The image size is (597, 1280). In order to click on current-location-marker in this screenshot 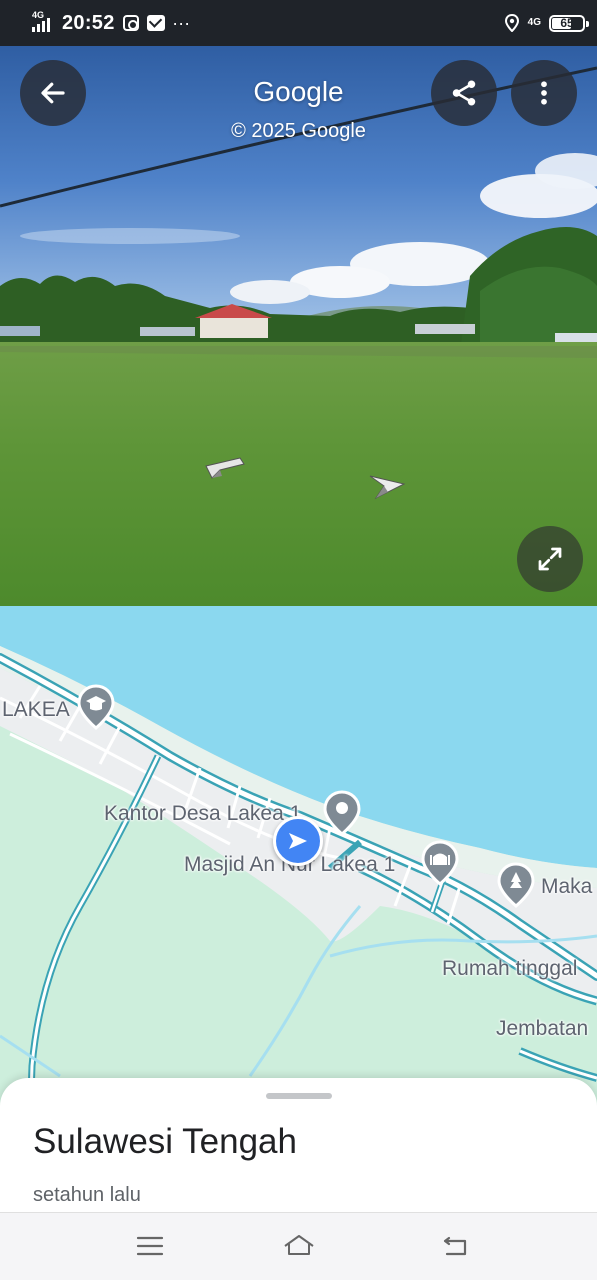, I will do `click(298, 841)`.